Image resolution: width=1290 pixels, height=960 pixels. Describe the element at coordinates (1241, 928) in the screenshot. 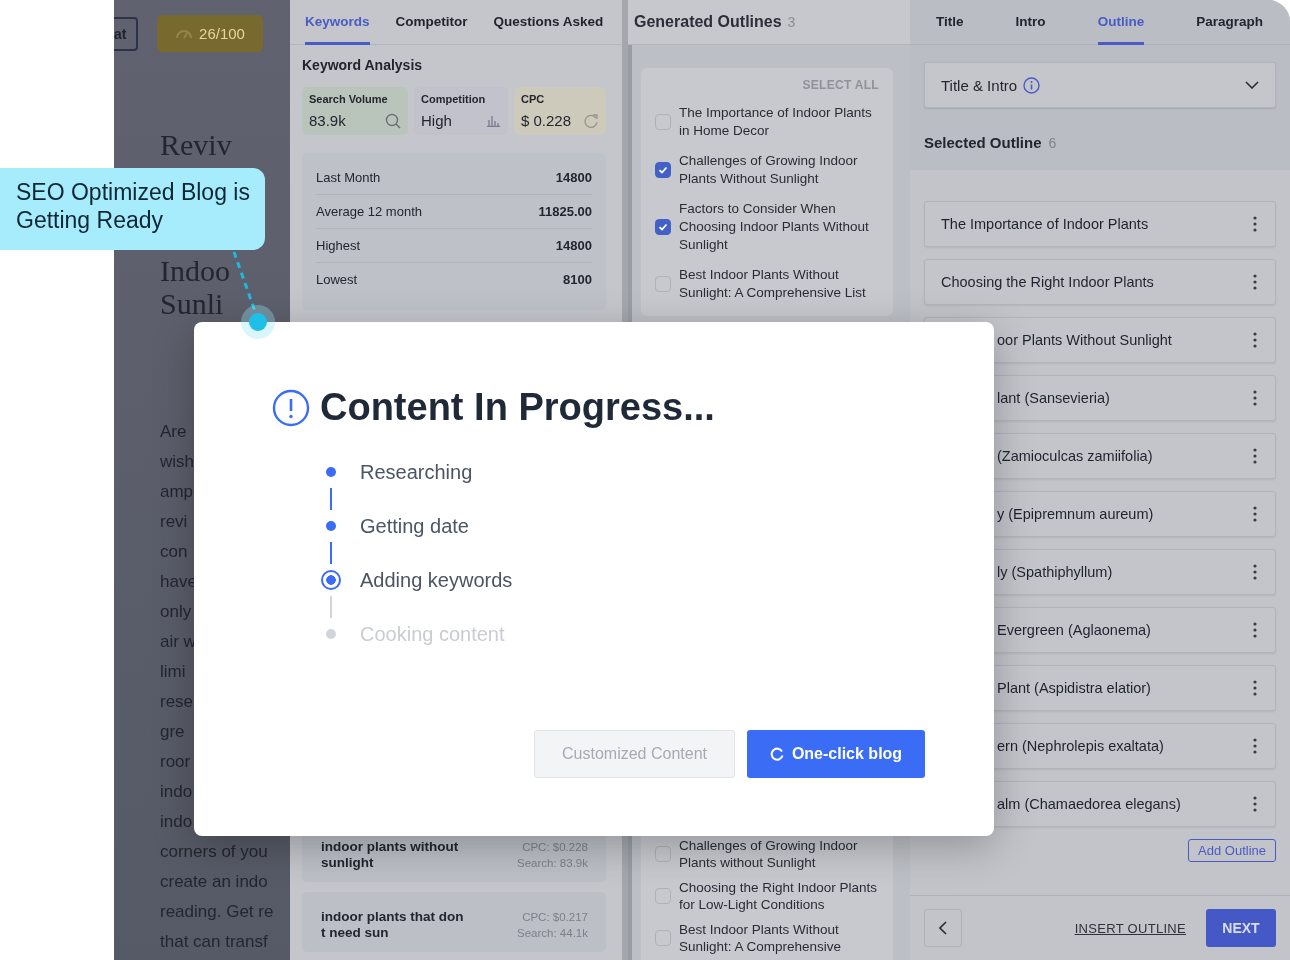

I see `next-button: NEXT` at that location.